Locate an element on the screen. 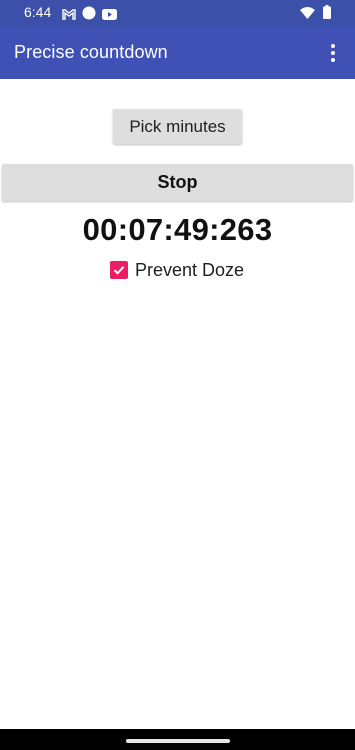 This screenshot has width=355, height=750. notification-icons is located at coordinates (89, 15).